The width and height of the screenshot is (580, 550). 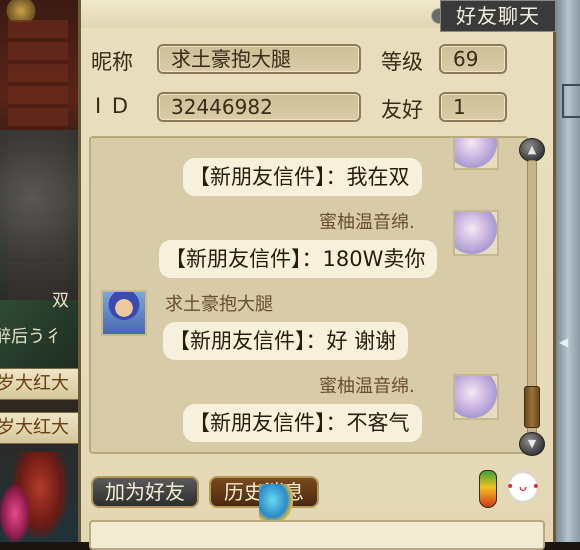 I want to click on scroll-down-icon: ▼, so click(x=532, y=444).